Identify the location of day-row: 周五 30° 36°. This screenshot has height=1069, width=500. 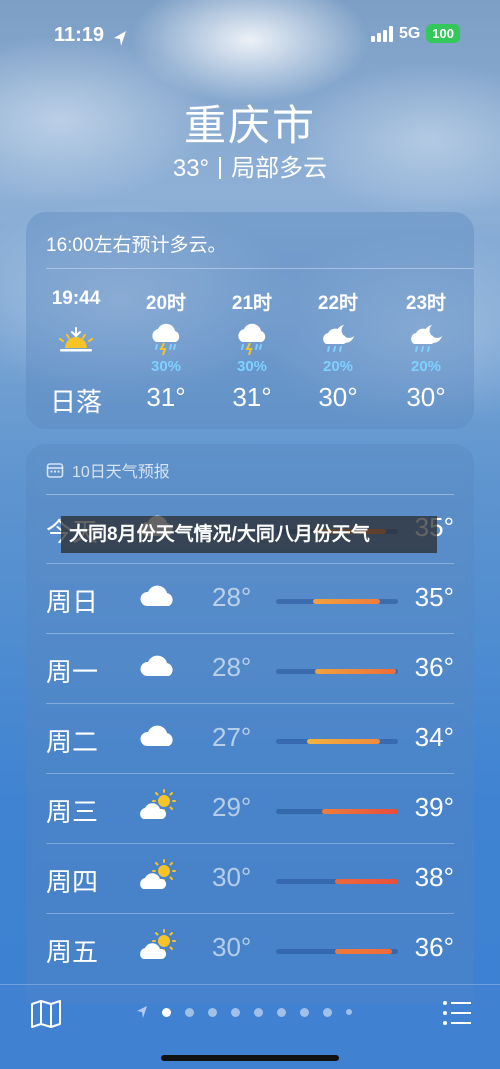
(250, 949).